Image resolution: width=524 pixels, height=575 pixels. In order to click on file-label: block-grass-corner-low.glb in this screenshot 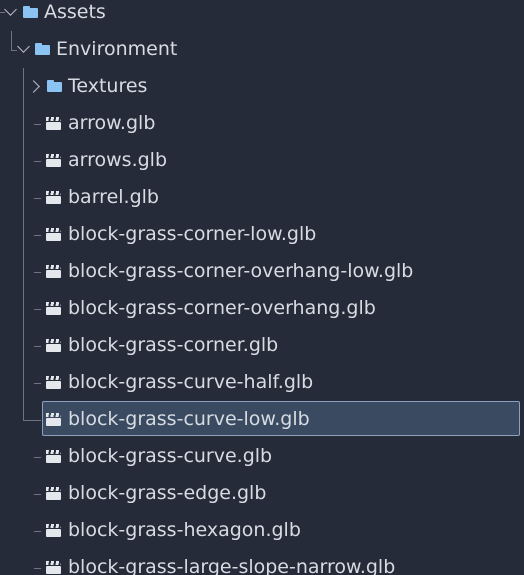, I will do `click(192, 234)`.